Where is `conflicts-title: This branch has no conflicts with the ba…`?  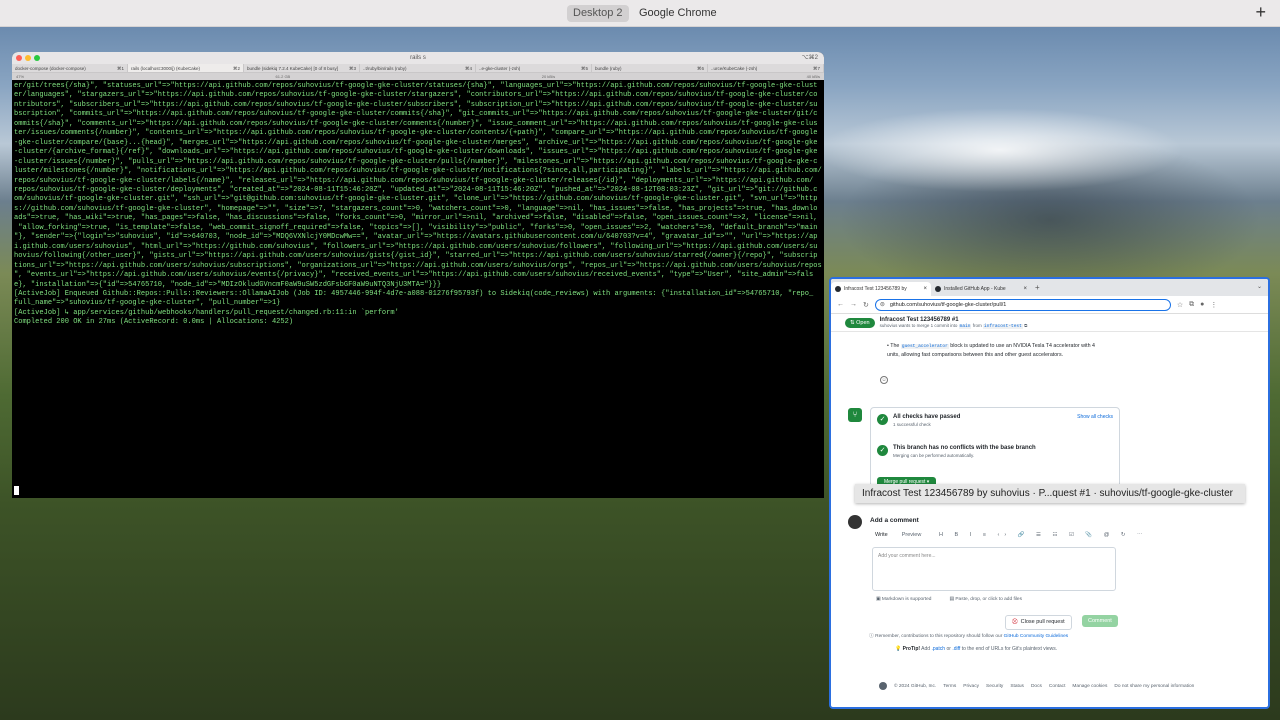
conflicts-title: This branch has no conflicts with the ba… is located at coordinates (964, 448).